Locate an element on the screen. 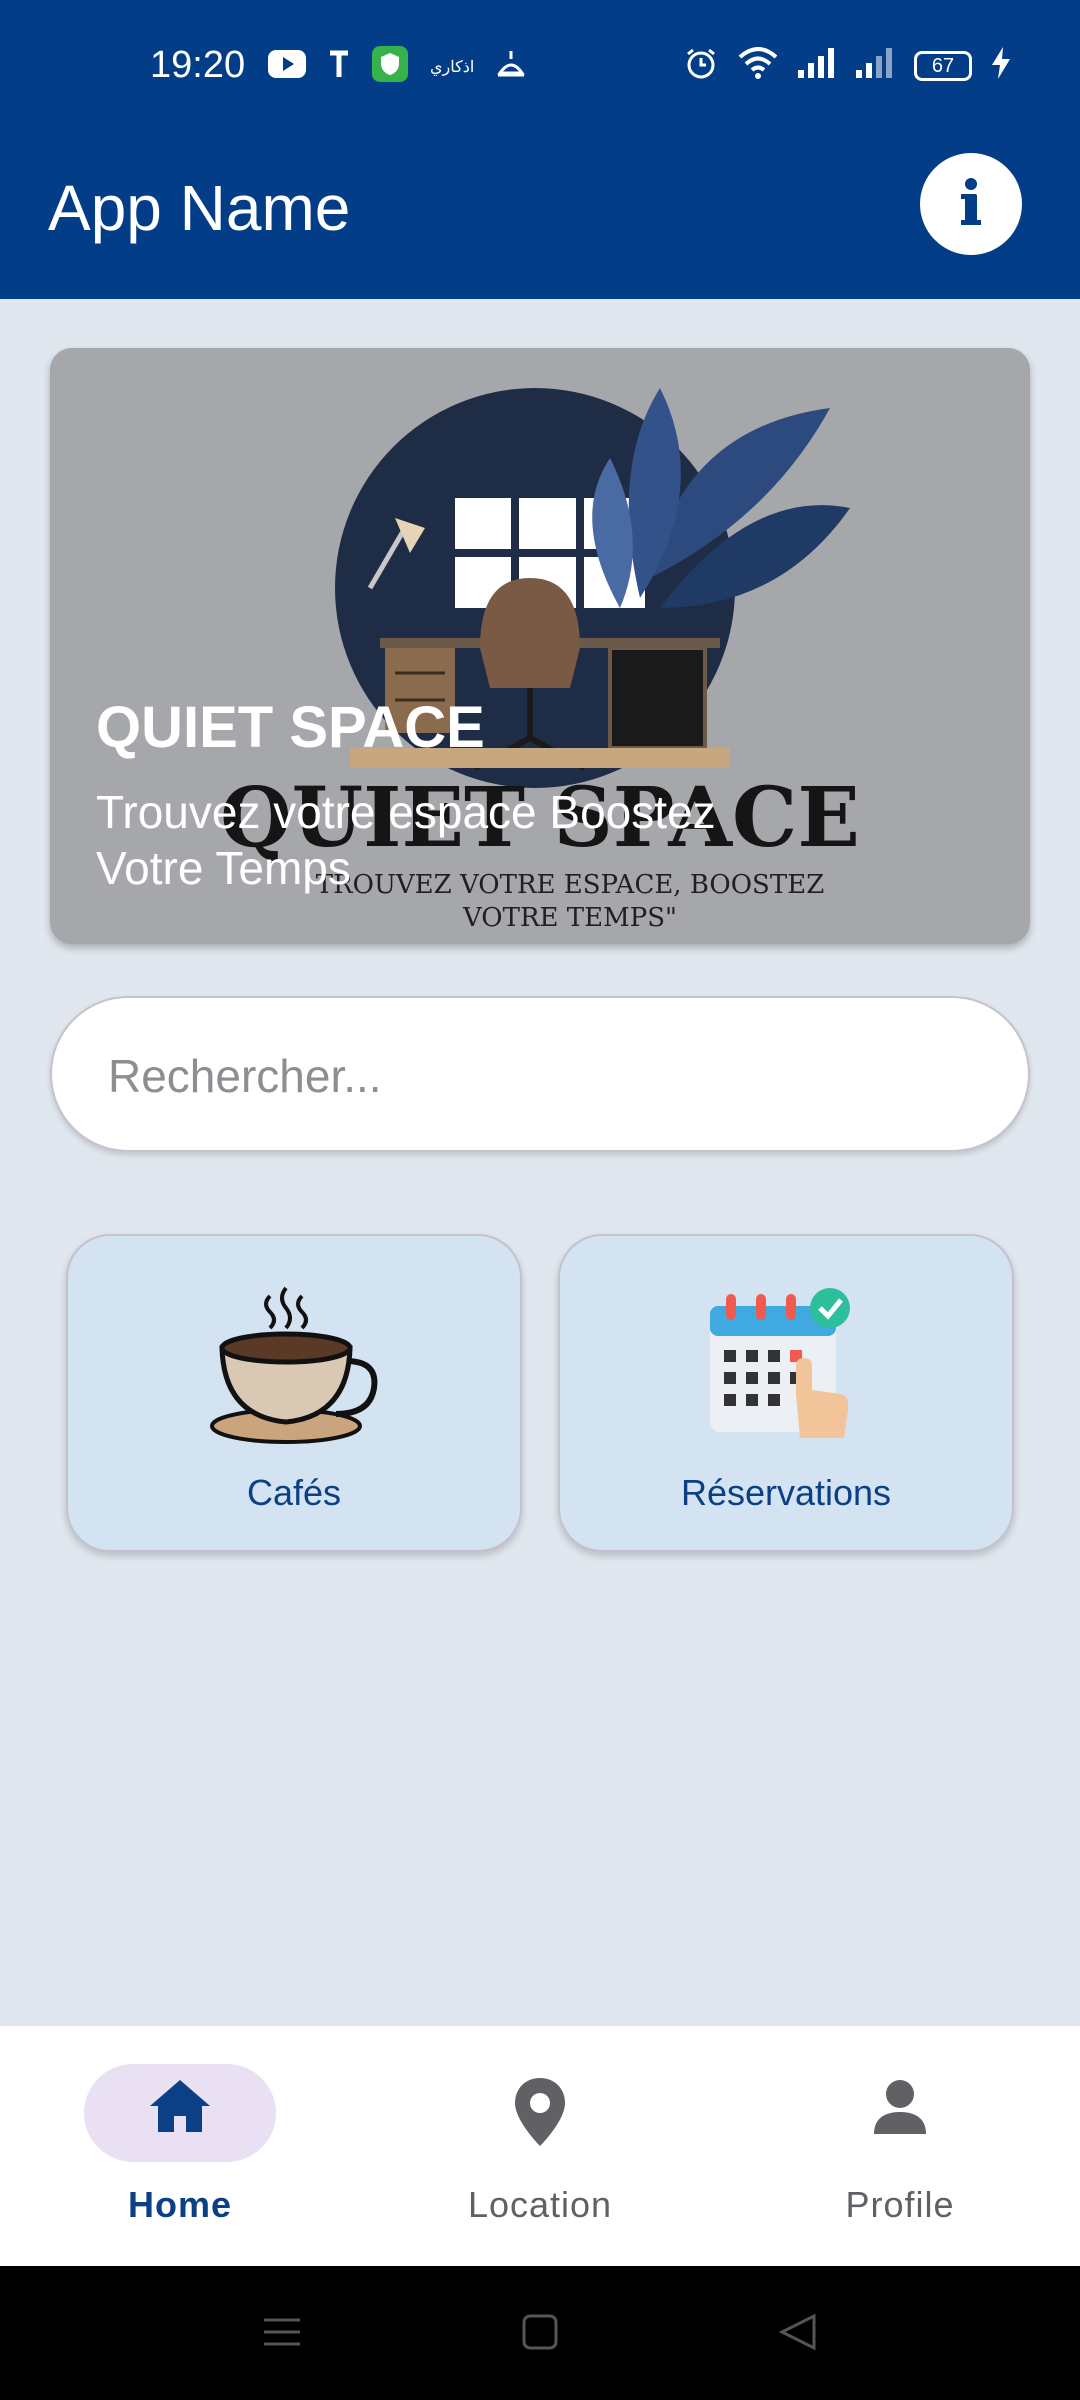 This screenshot has height=2400, width=1080. t-icon is located at coordinates (339, 66).